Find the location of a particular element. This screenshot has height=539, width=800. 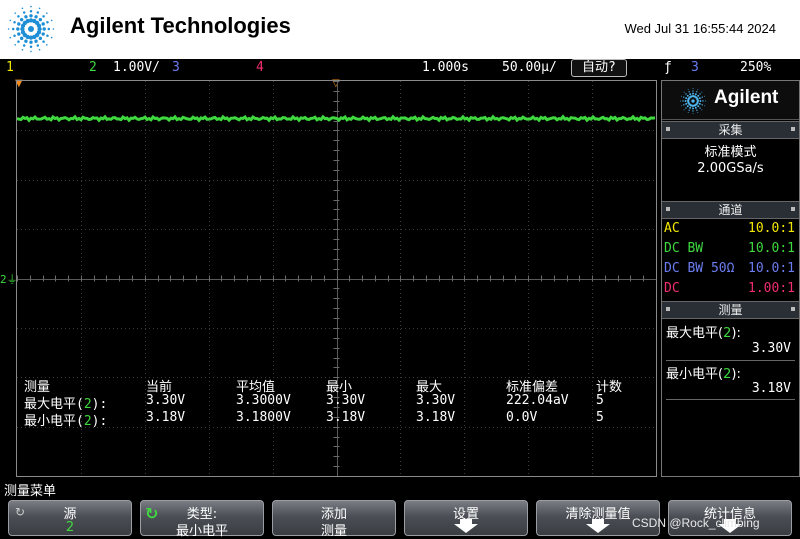

time-delay: 1.000s is located at coordinates (445, 67).